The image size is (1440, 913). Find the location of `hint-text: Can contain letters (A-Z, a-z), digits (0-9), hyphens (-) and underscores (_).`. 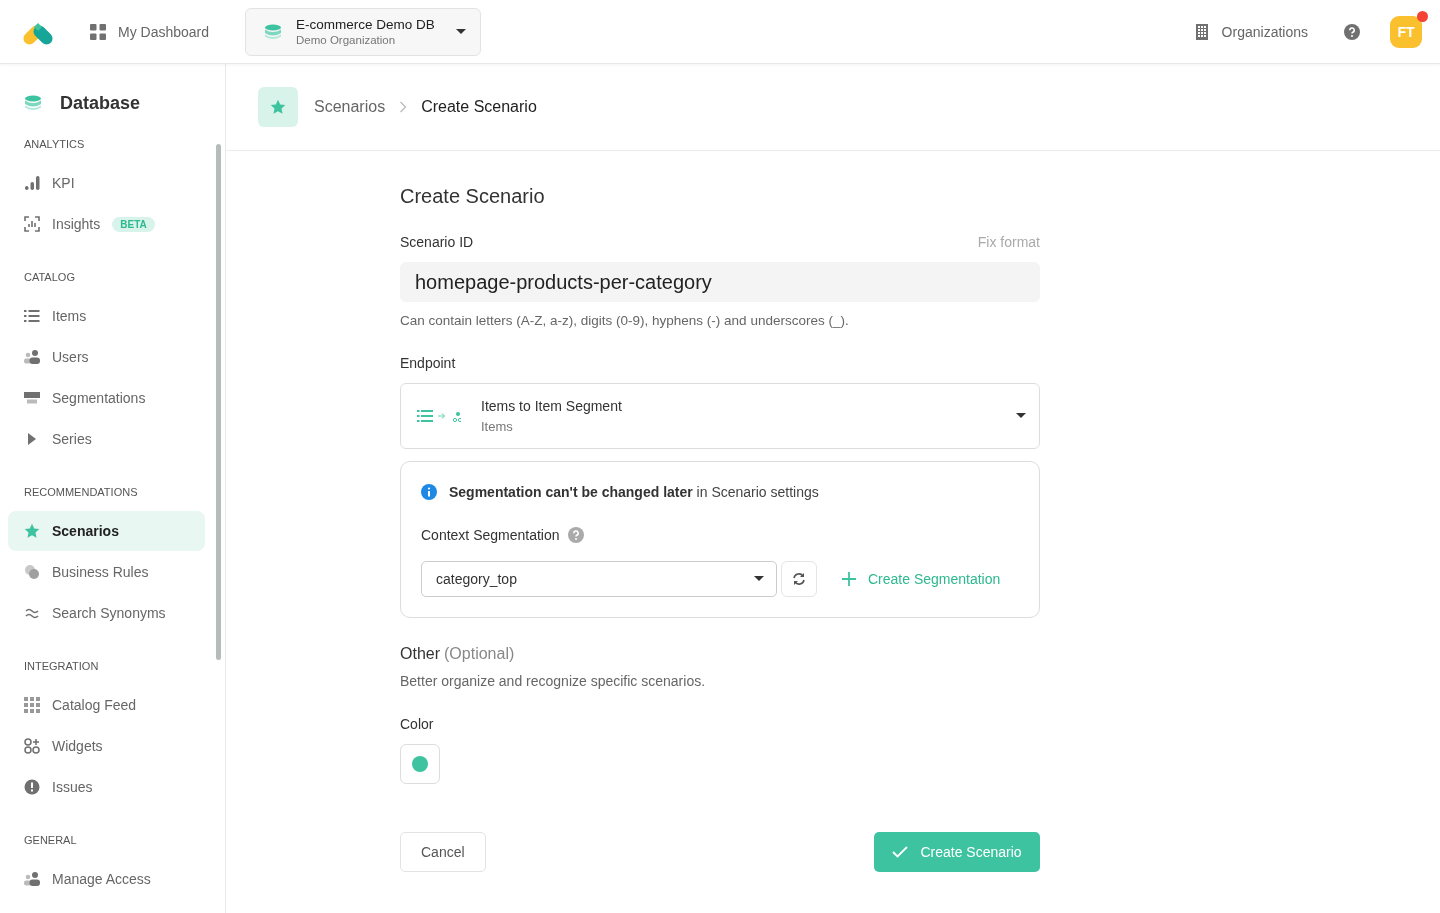

hint-text: Can contain letters (A-Z, a-z), digits (0-9), hyphens (-) and underscores (_). is located at coordinates (625, 320).